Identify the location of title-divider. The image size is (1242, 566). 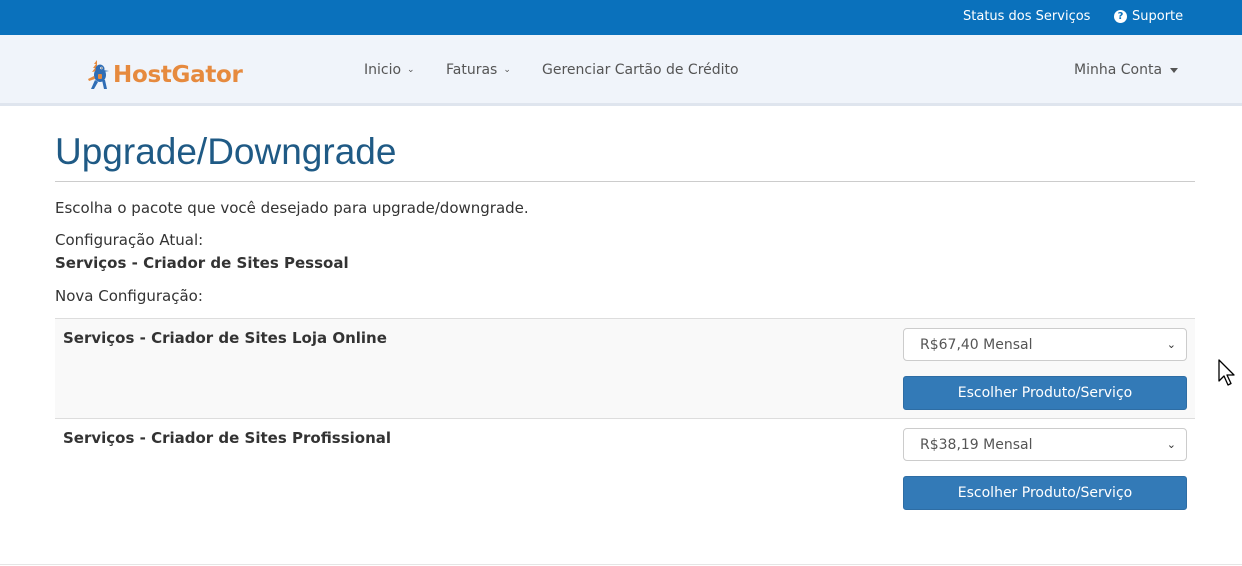
(625, 181).